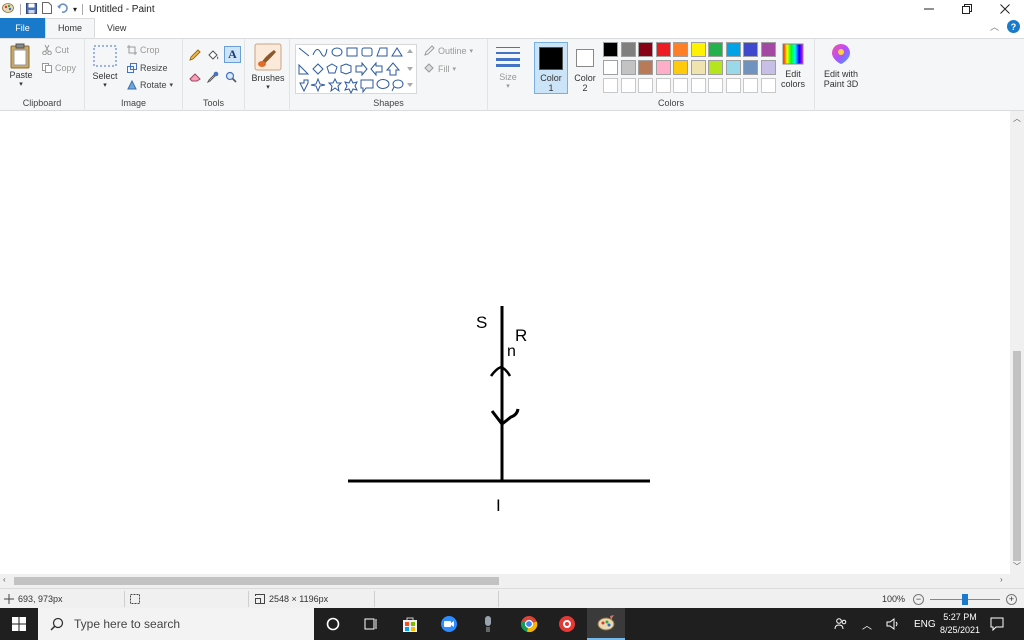 The width and height of the screenshot is (1024, 640). I want to click on system-tray: ︿ ENG, so click(885, 624).